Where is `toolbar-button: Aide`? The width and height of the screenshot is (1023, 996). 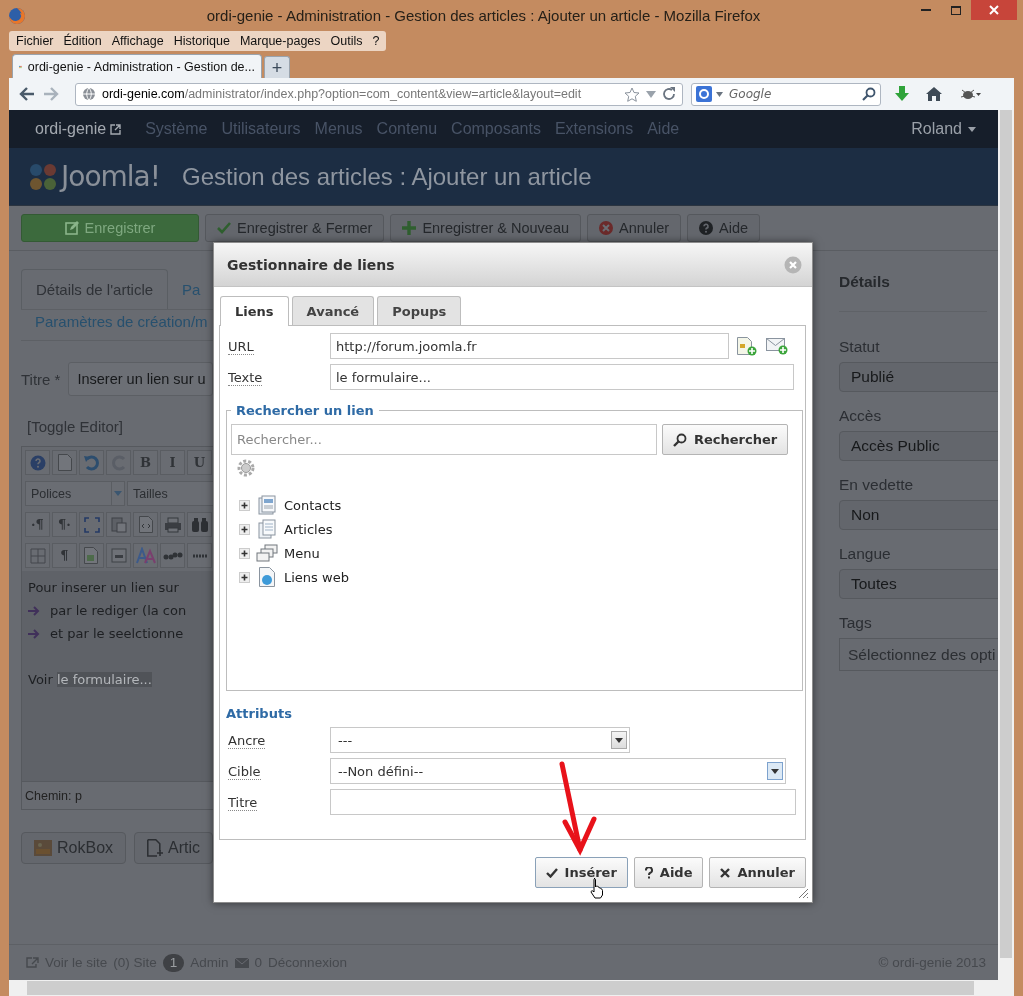 toolbar-button: Aide is located at coordinates (724, 228).